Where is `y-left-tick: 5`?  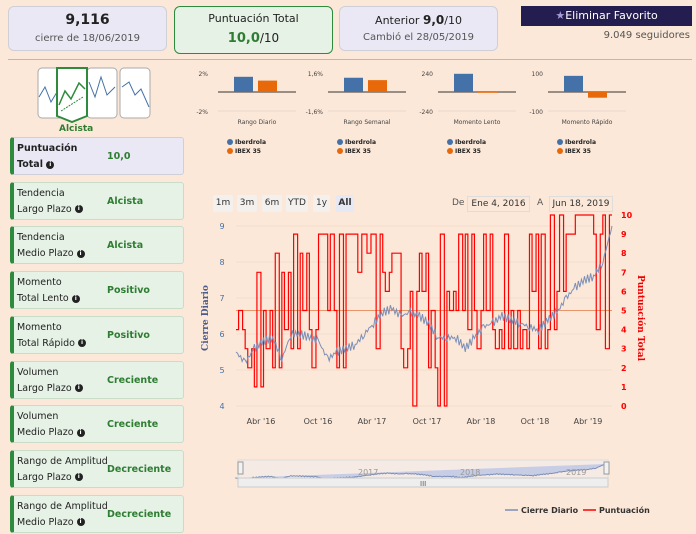
y-left-tick: 5 is located at coordinates (221, 370).